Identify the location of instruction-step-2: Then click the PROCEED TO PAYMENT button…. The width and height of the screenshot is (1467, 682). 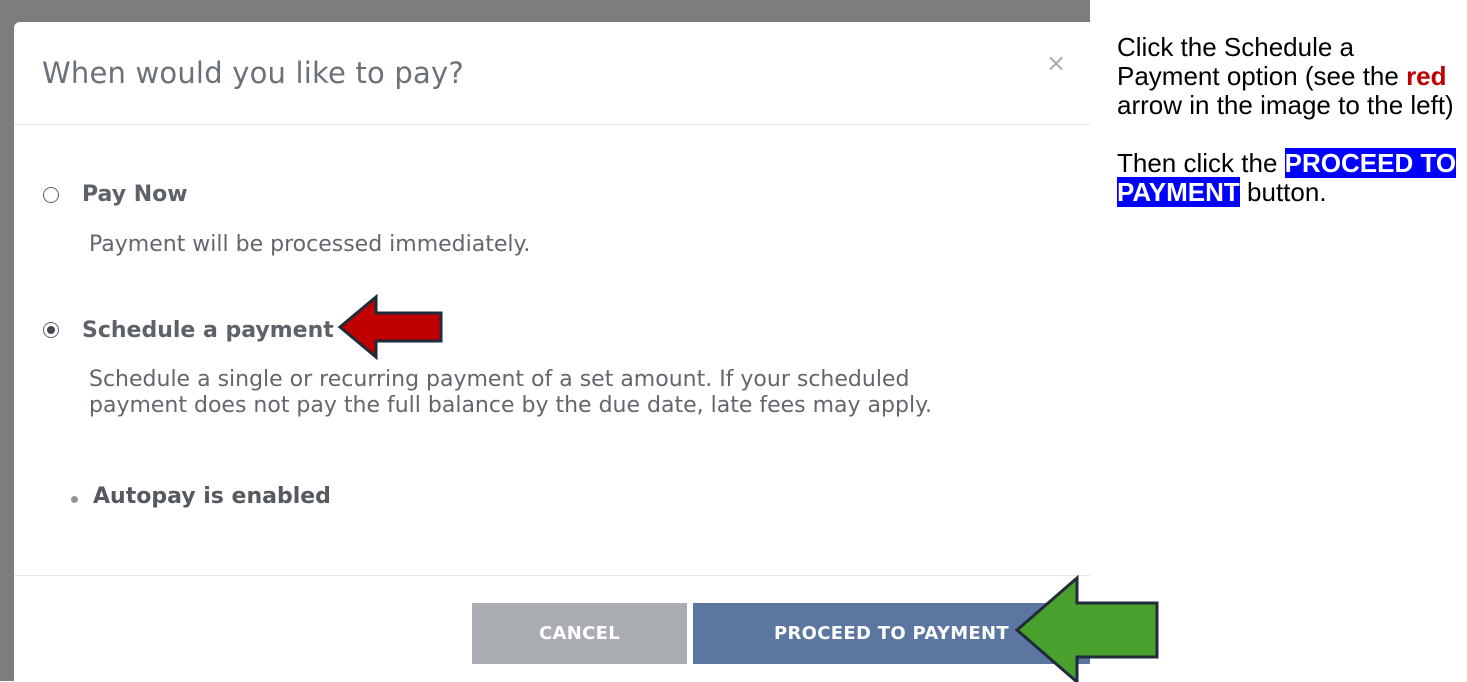
(1289, 177).